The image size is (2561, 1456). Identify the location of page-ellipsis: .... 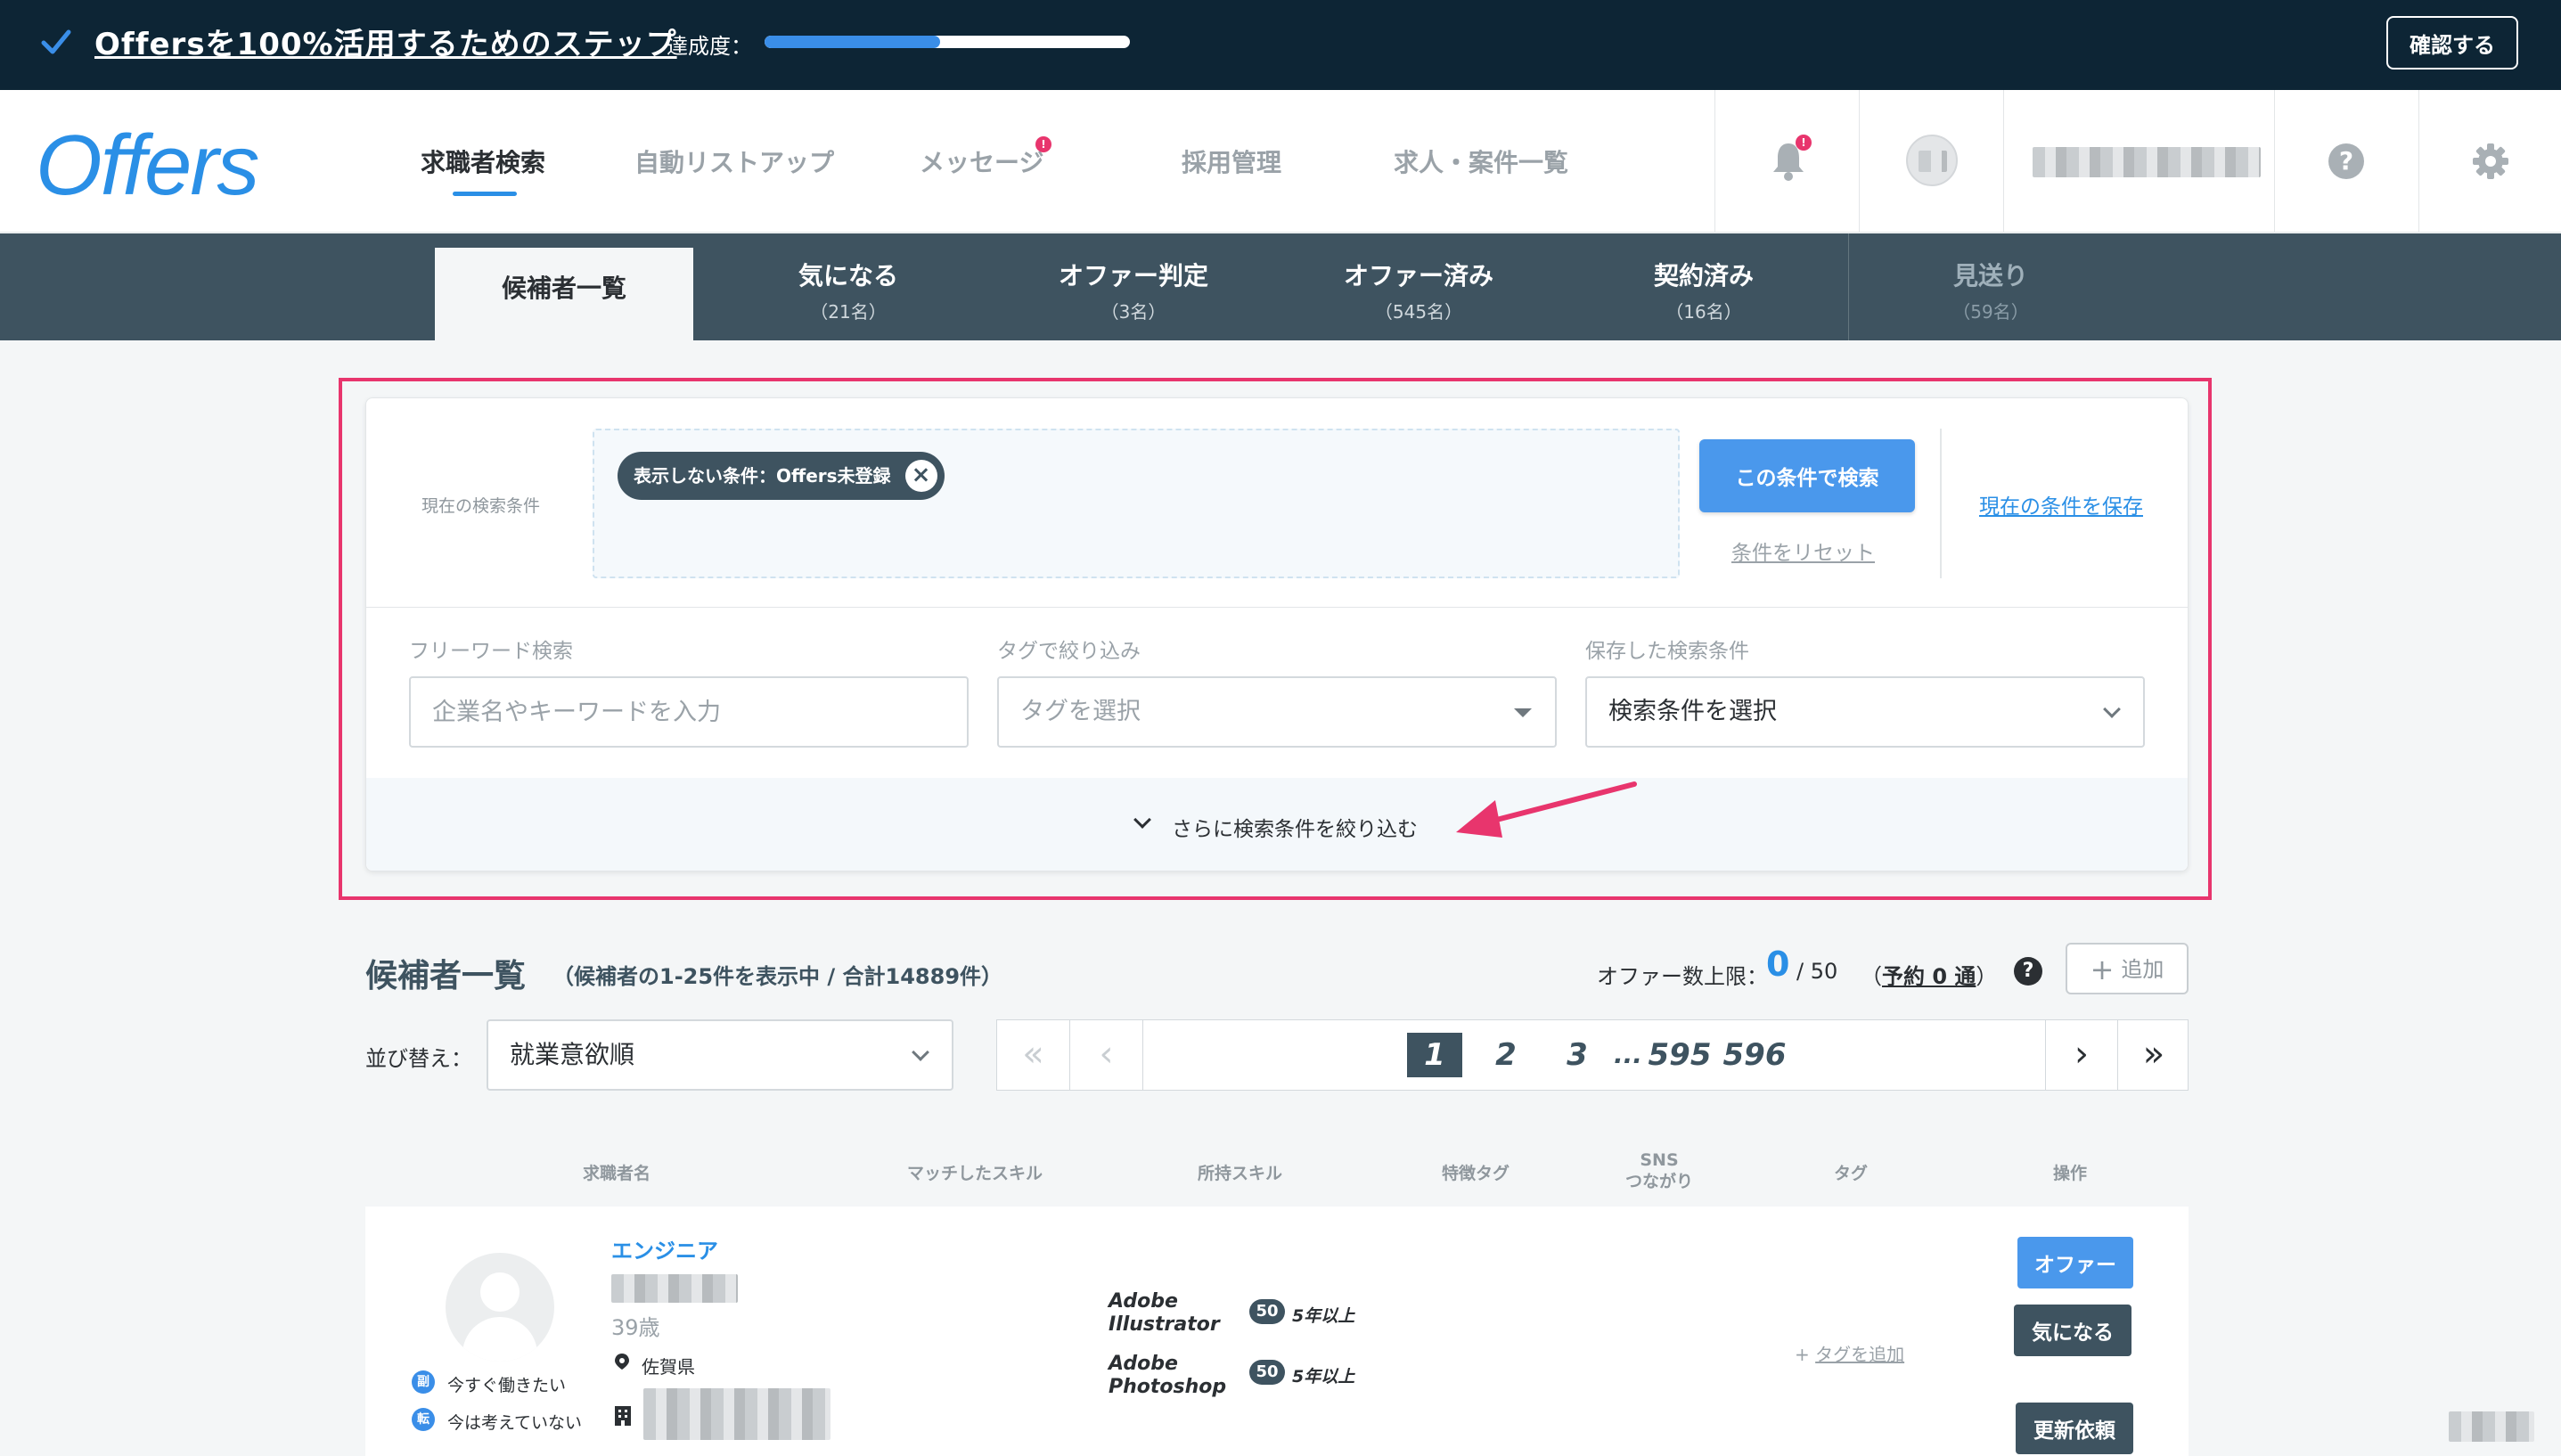
(1628, 1055).